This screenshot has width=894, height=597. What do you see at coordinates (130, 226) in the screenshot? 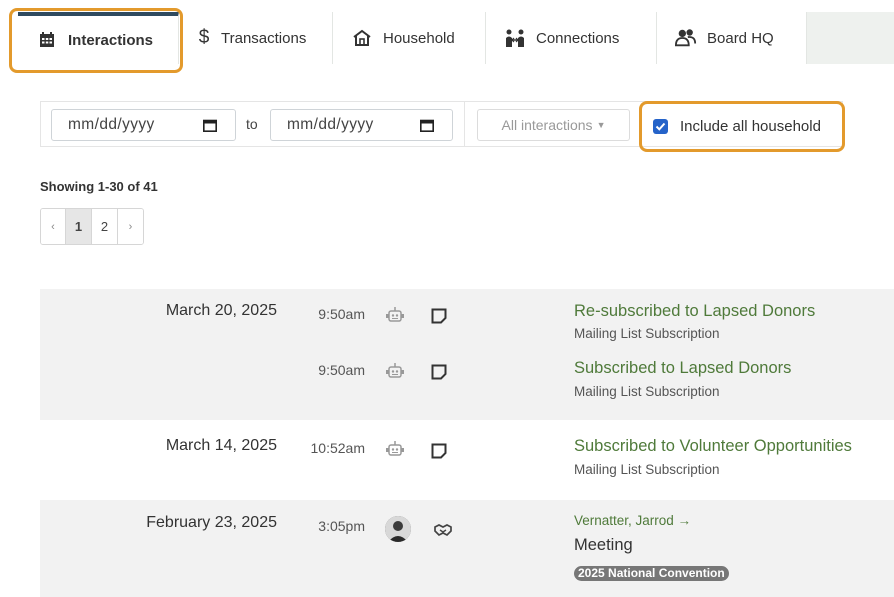
I see `next-page-button: ›` at bounding box center [130, 226].